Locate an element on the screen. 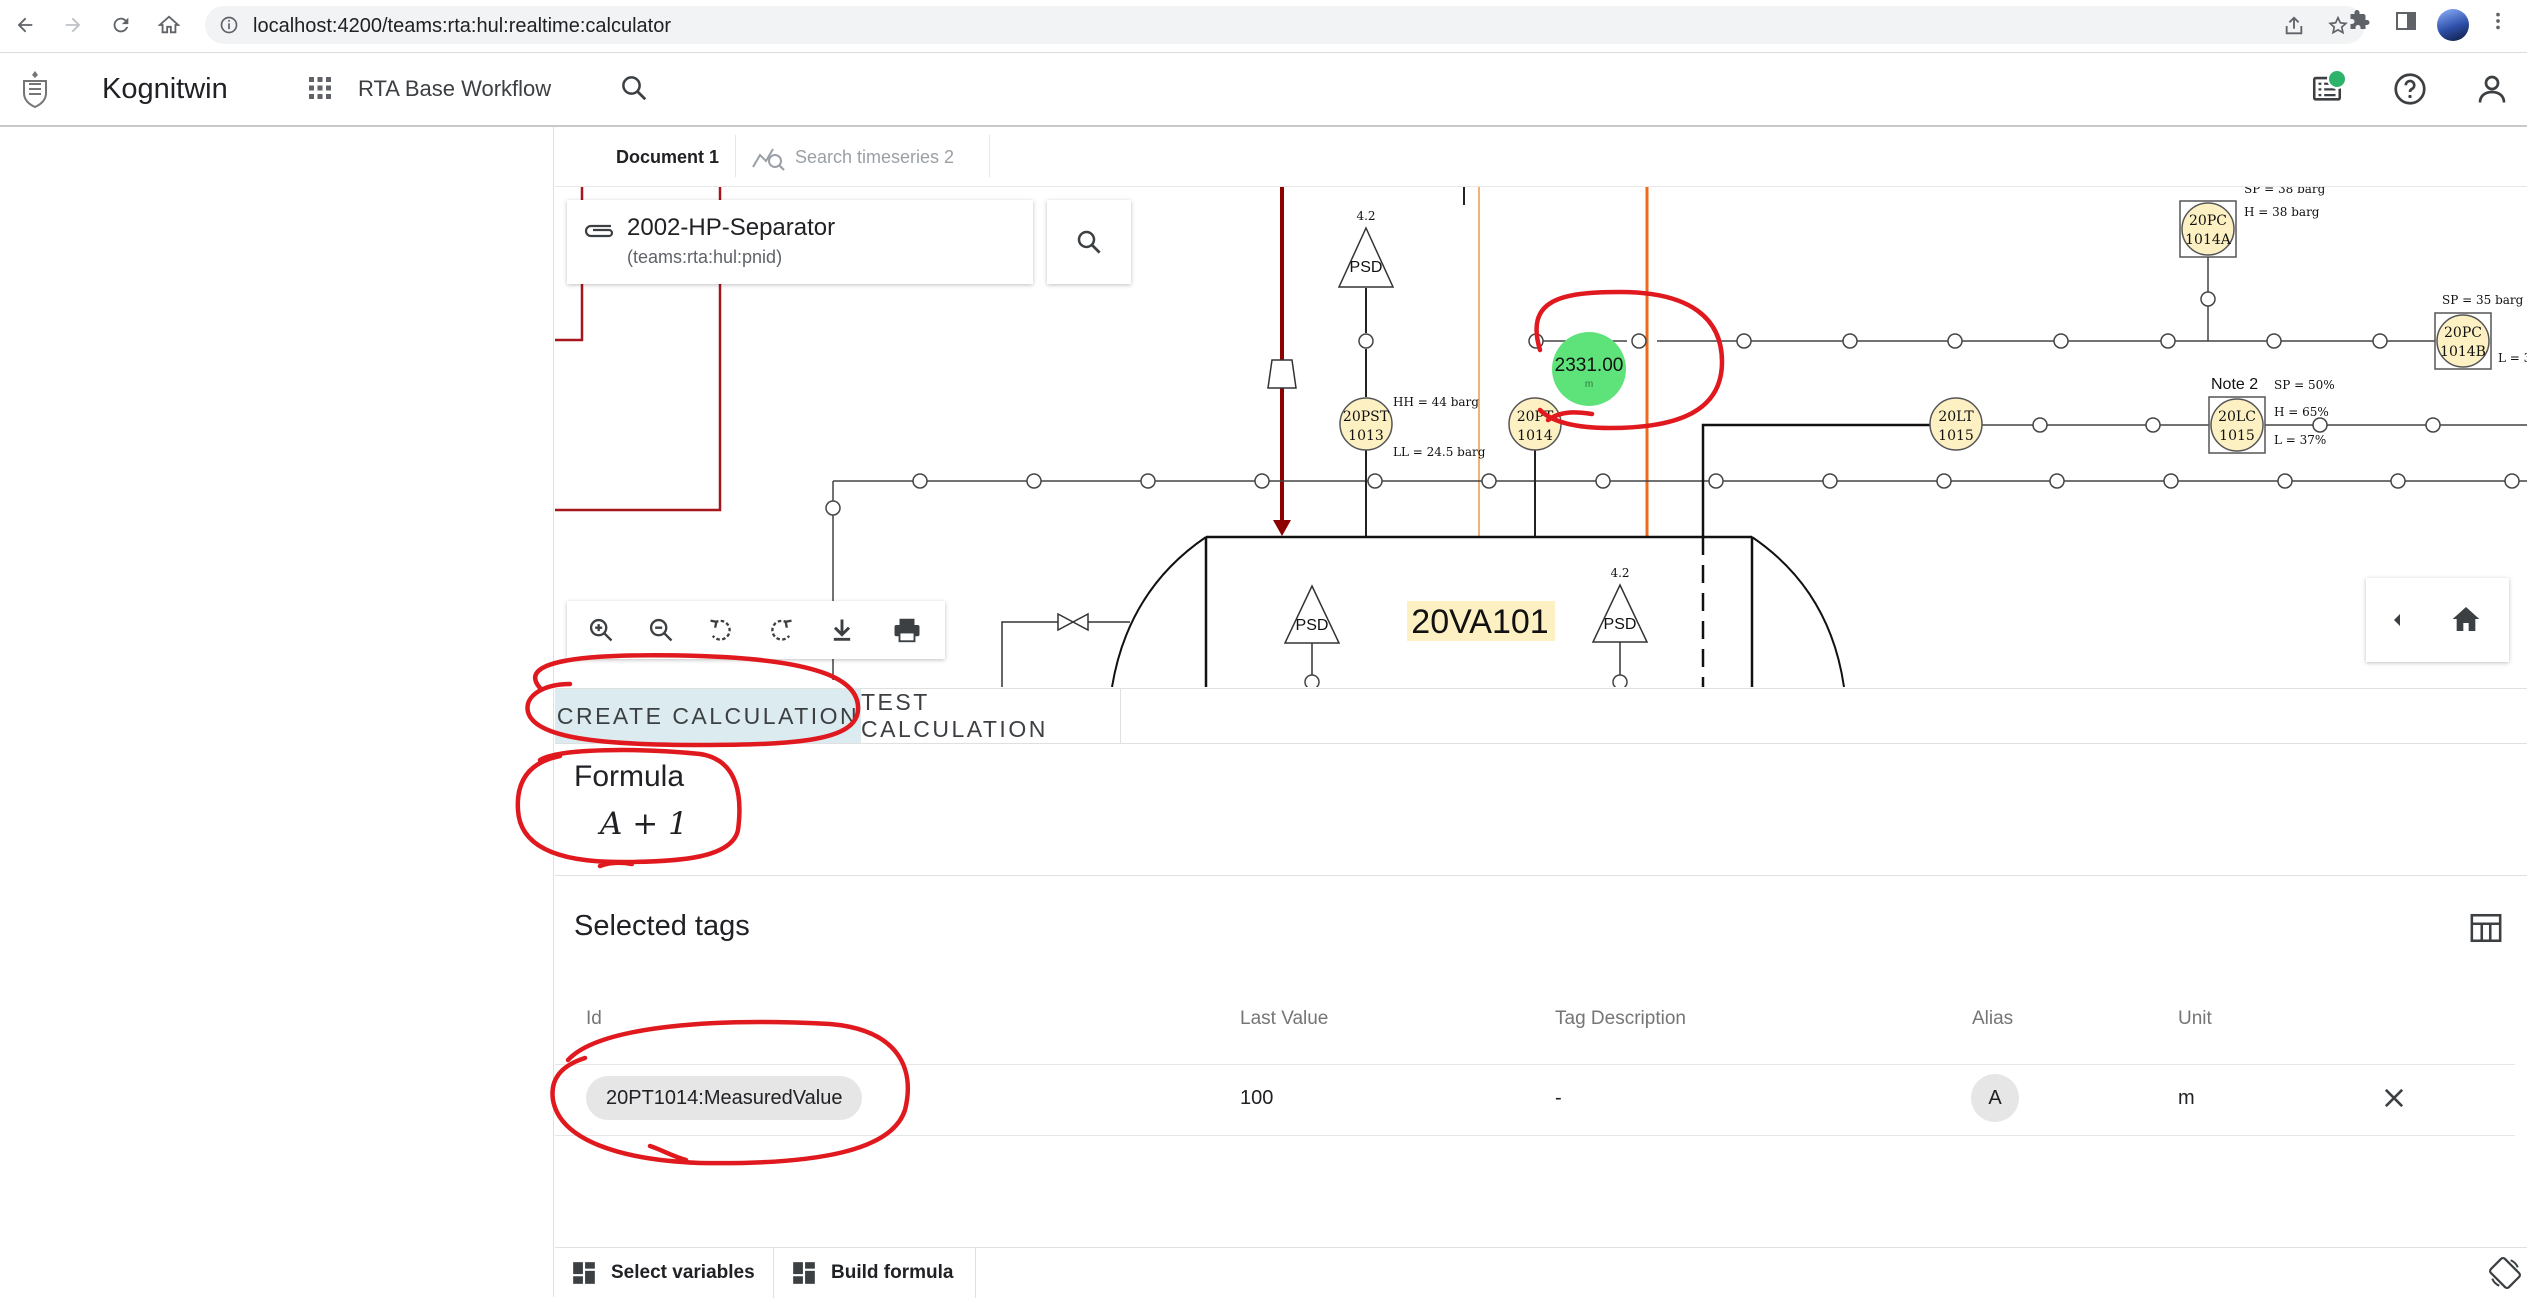  app-header: Kognitwin RTA Base Workflow is located at coordinates (1263, 90).